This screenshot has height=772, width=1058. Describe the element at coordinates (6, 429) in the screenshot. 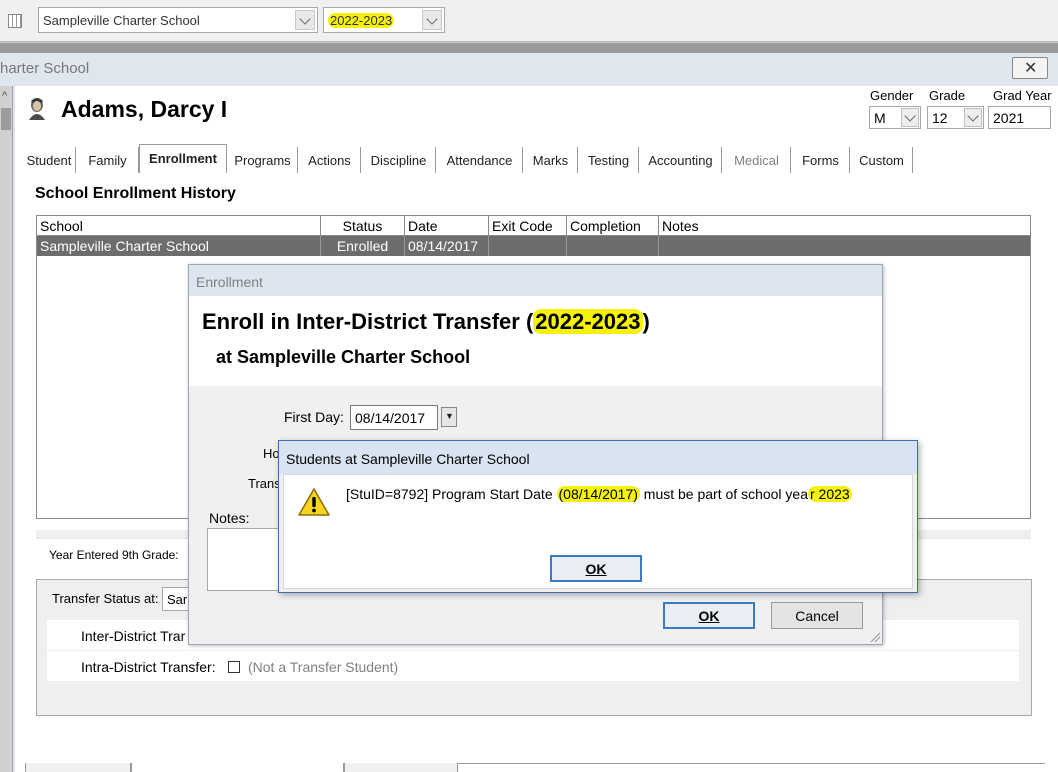

I see `left-scrollbar: ^` at that location.